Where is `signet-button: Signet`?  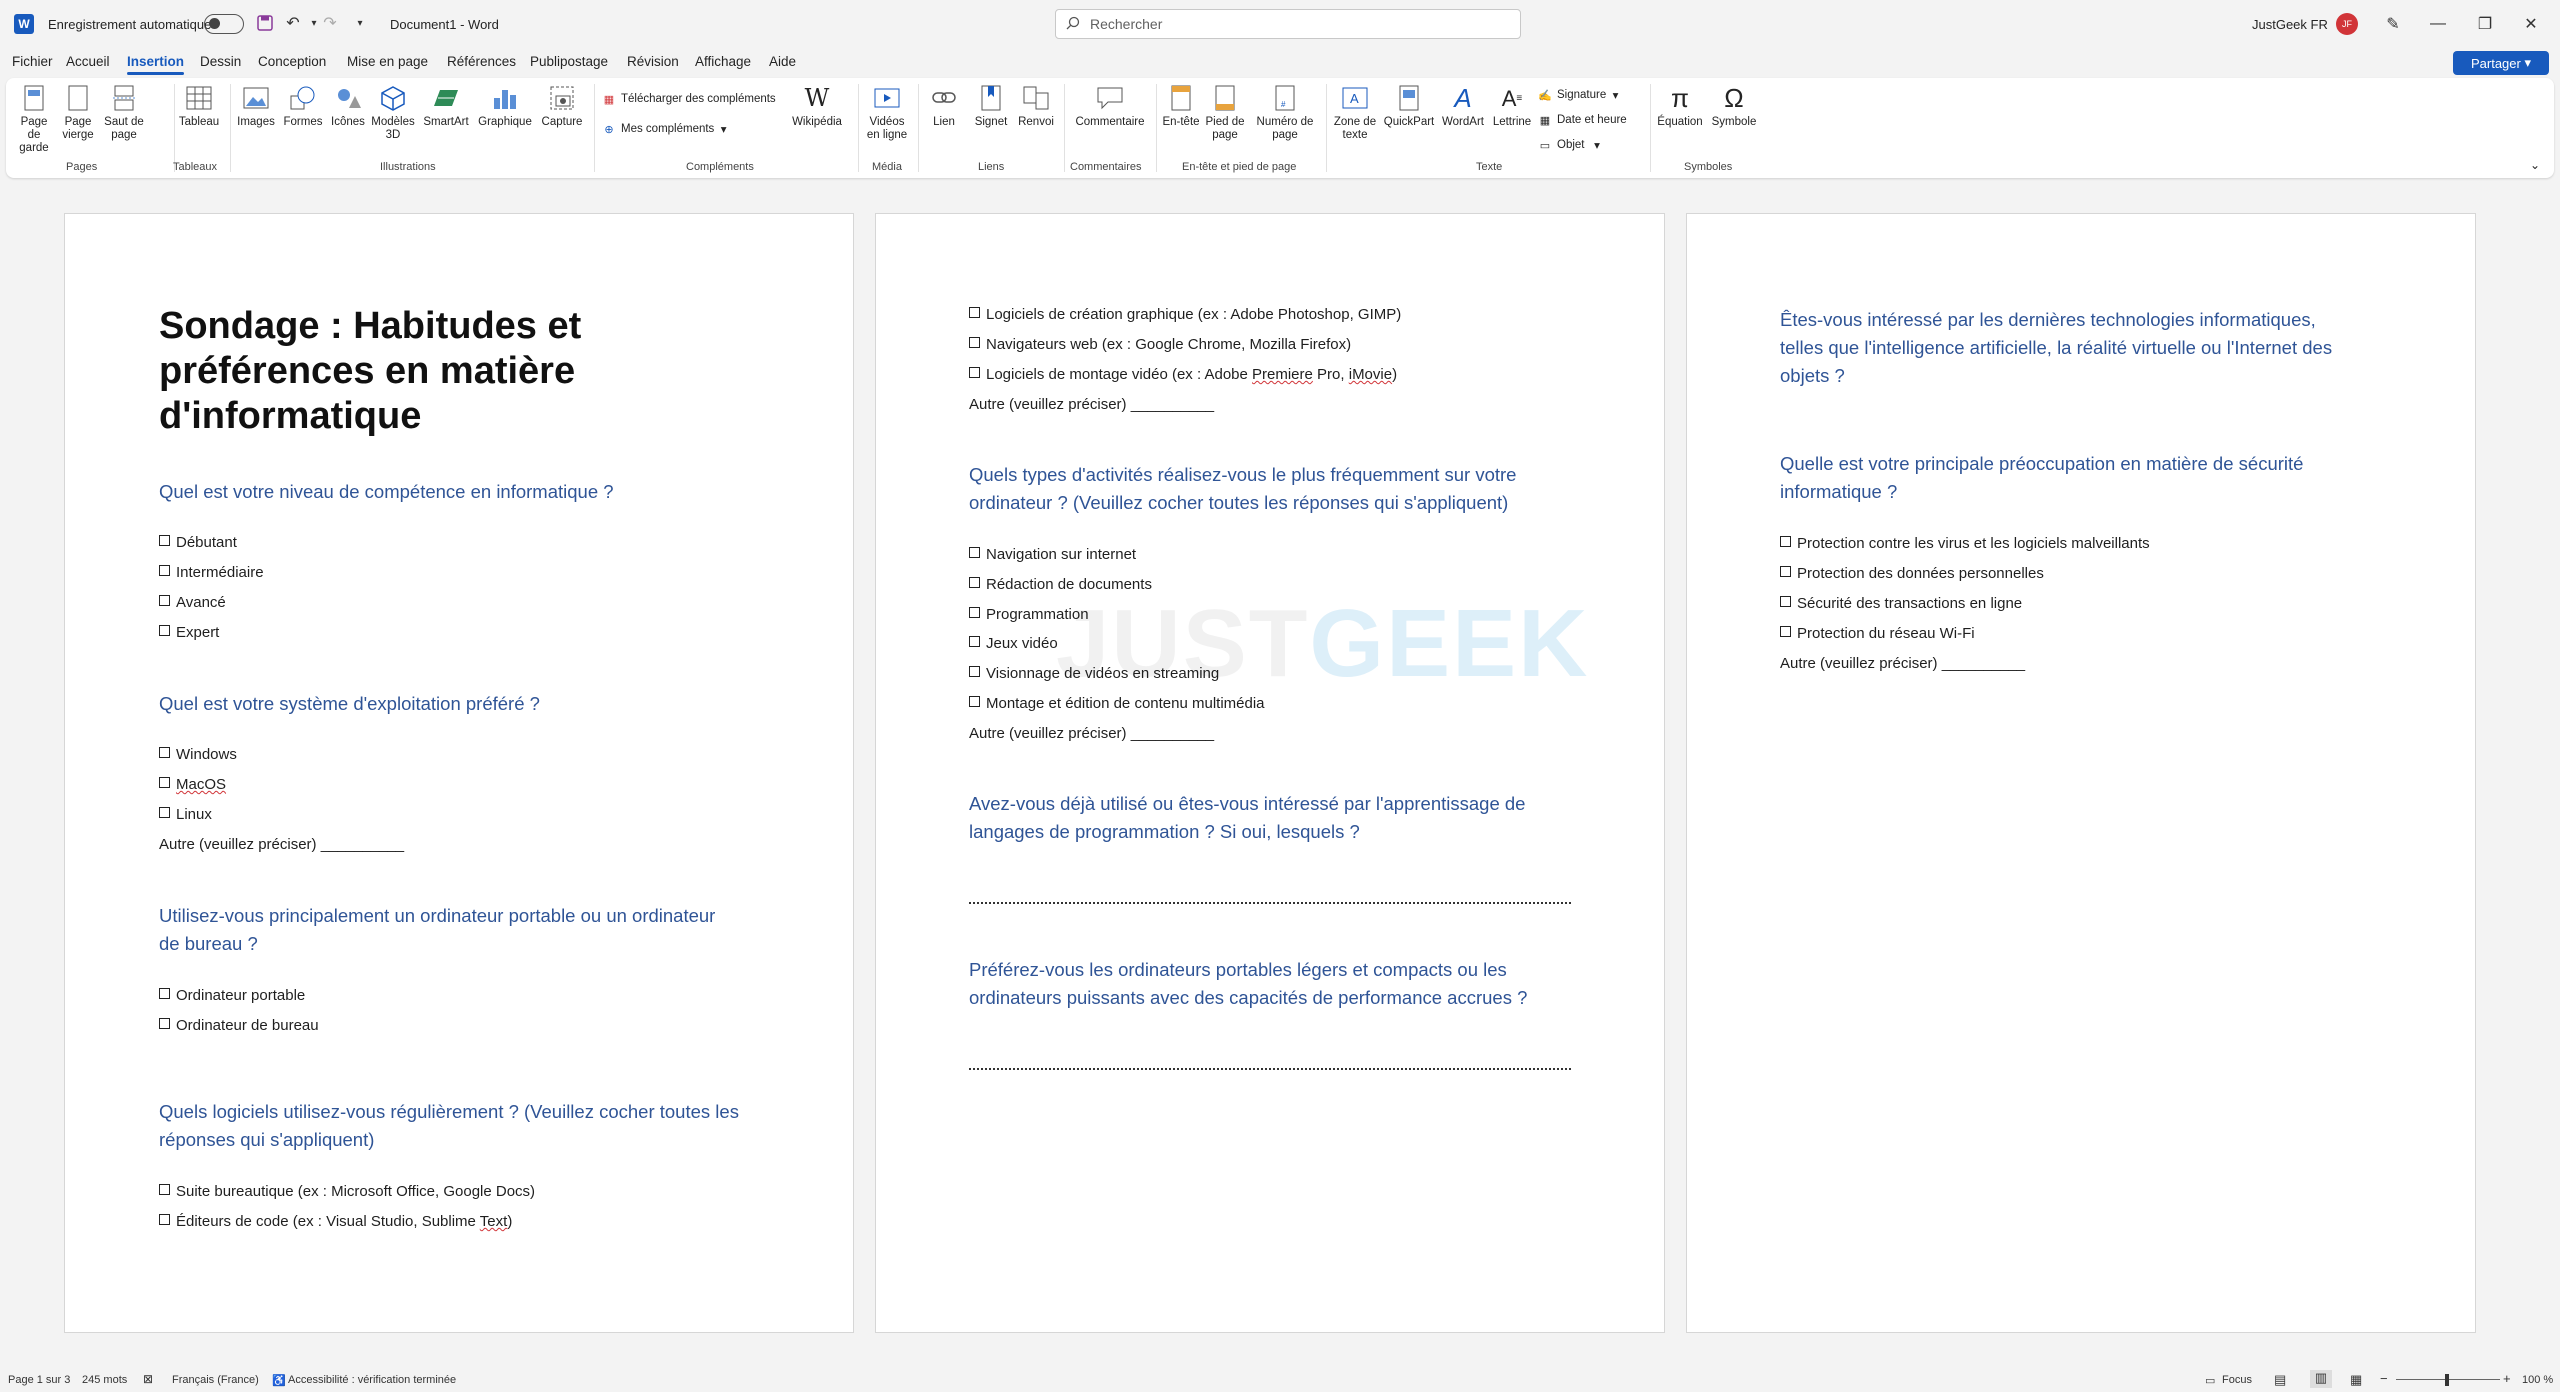 signet-button: Signet is located at coordinates (991, 106).